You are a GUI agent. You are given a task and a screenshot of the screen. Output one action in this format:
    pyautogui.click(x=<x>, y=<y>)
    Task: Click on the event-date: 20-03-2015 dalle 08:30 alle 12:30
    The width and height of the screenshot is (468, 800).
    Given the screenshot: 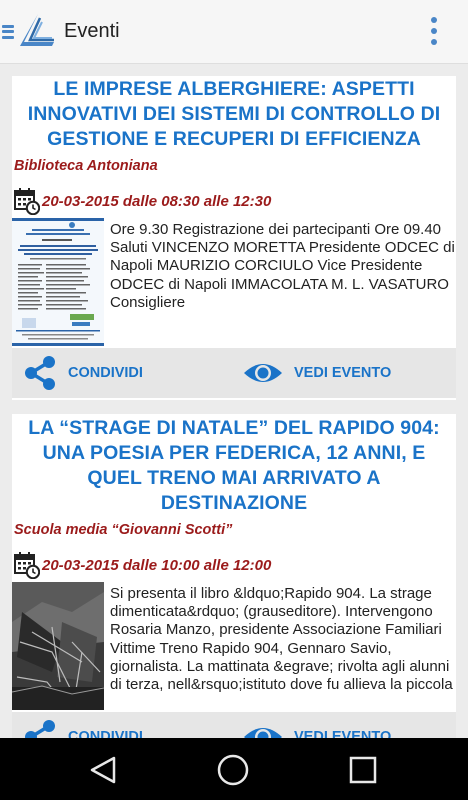 What is the action you would take?
    pyautogui.click(x=157, y=201)
    